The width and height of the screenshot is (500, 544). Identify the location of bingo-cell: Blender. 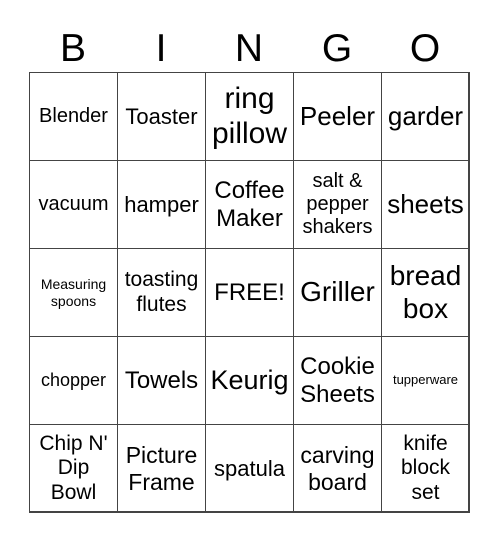
(73, 116).